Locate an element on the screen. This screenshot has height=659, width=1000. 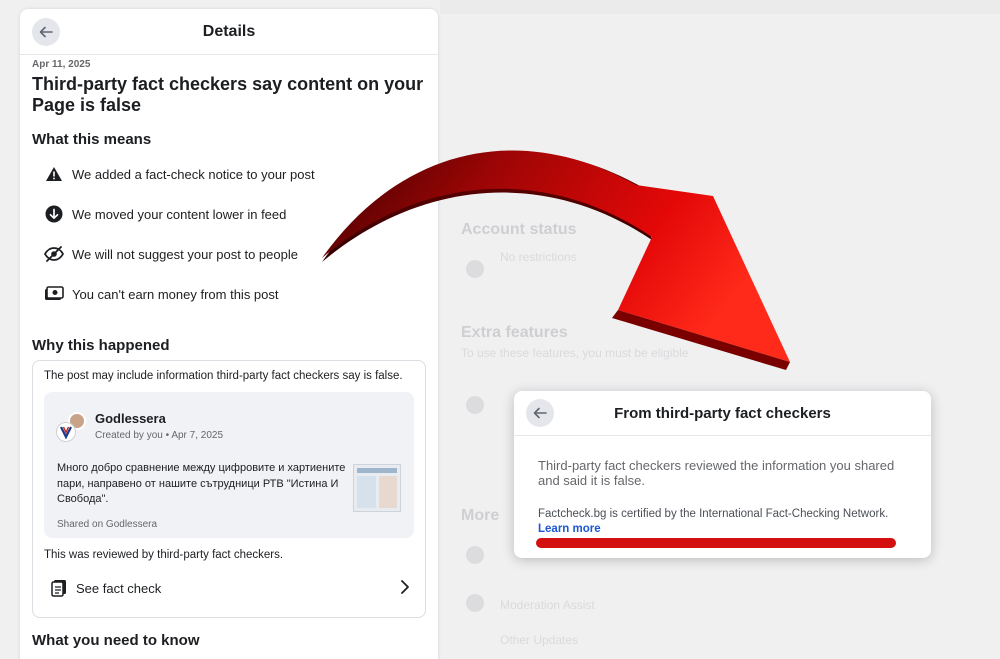
page-logo is located at coordinates (66, 432).